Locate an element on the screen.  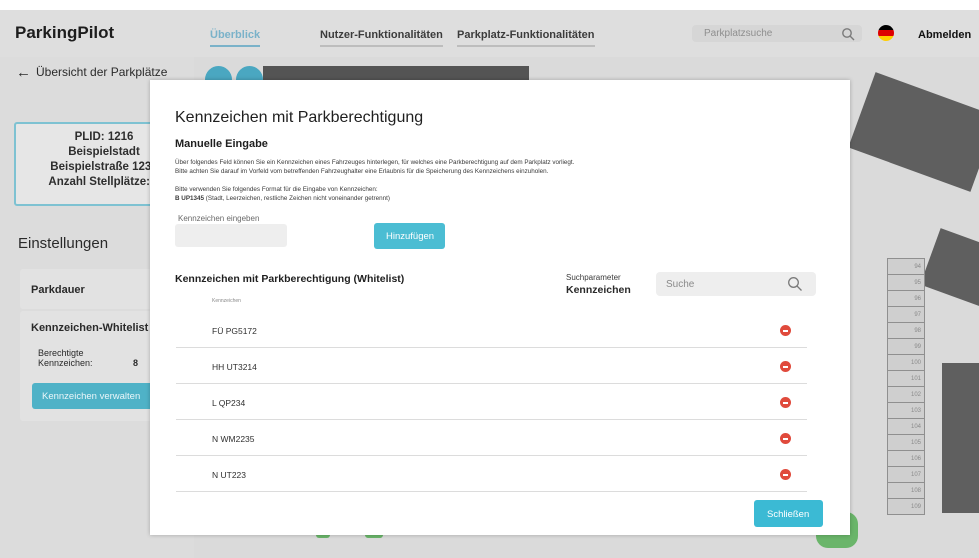
tab-parkplatz-funktionalitaeten: Parkplatz-Funktionalitäten is located at coordinates (526, 38).